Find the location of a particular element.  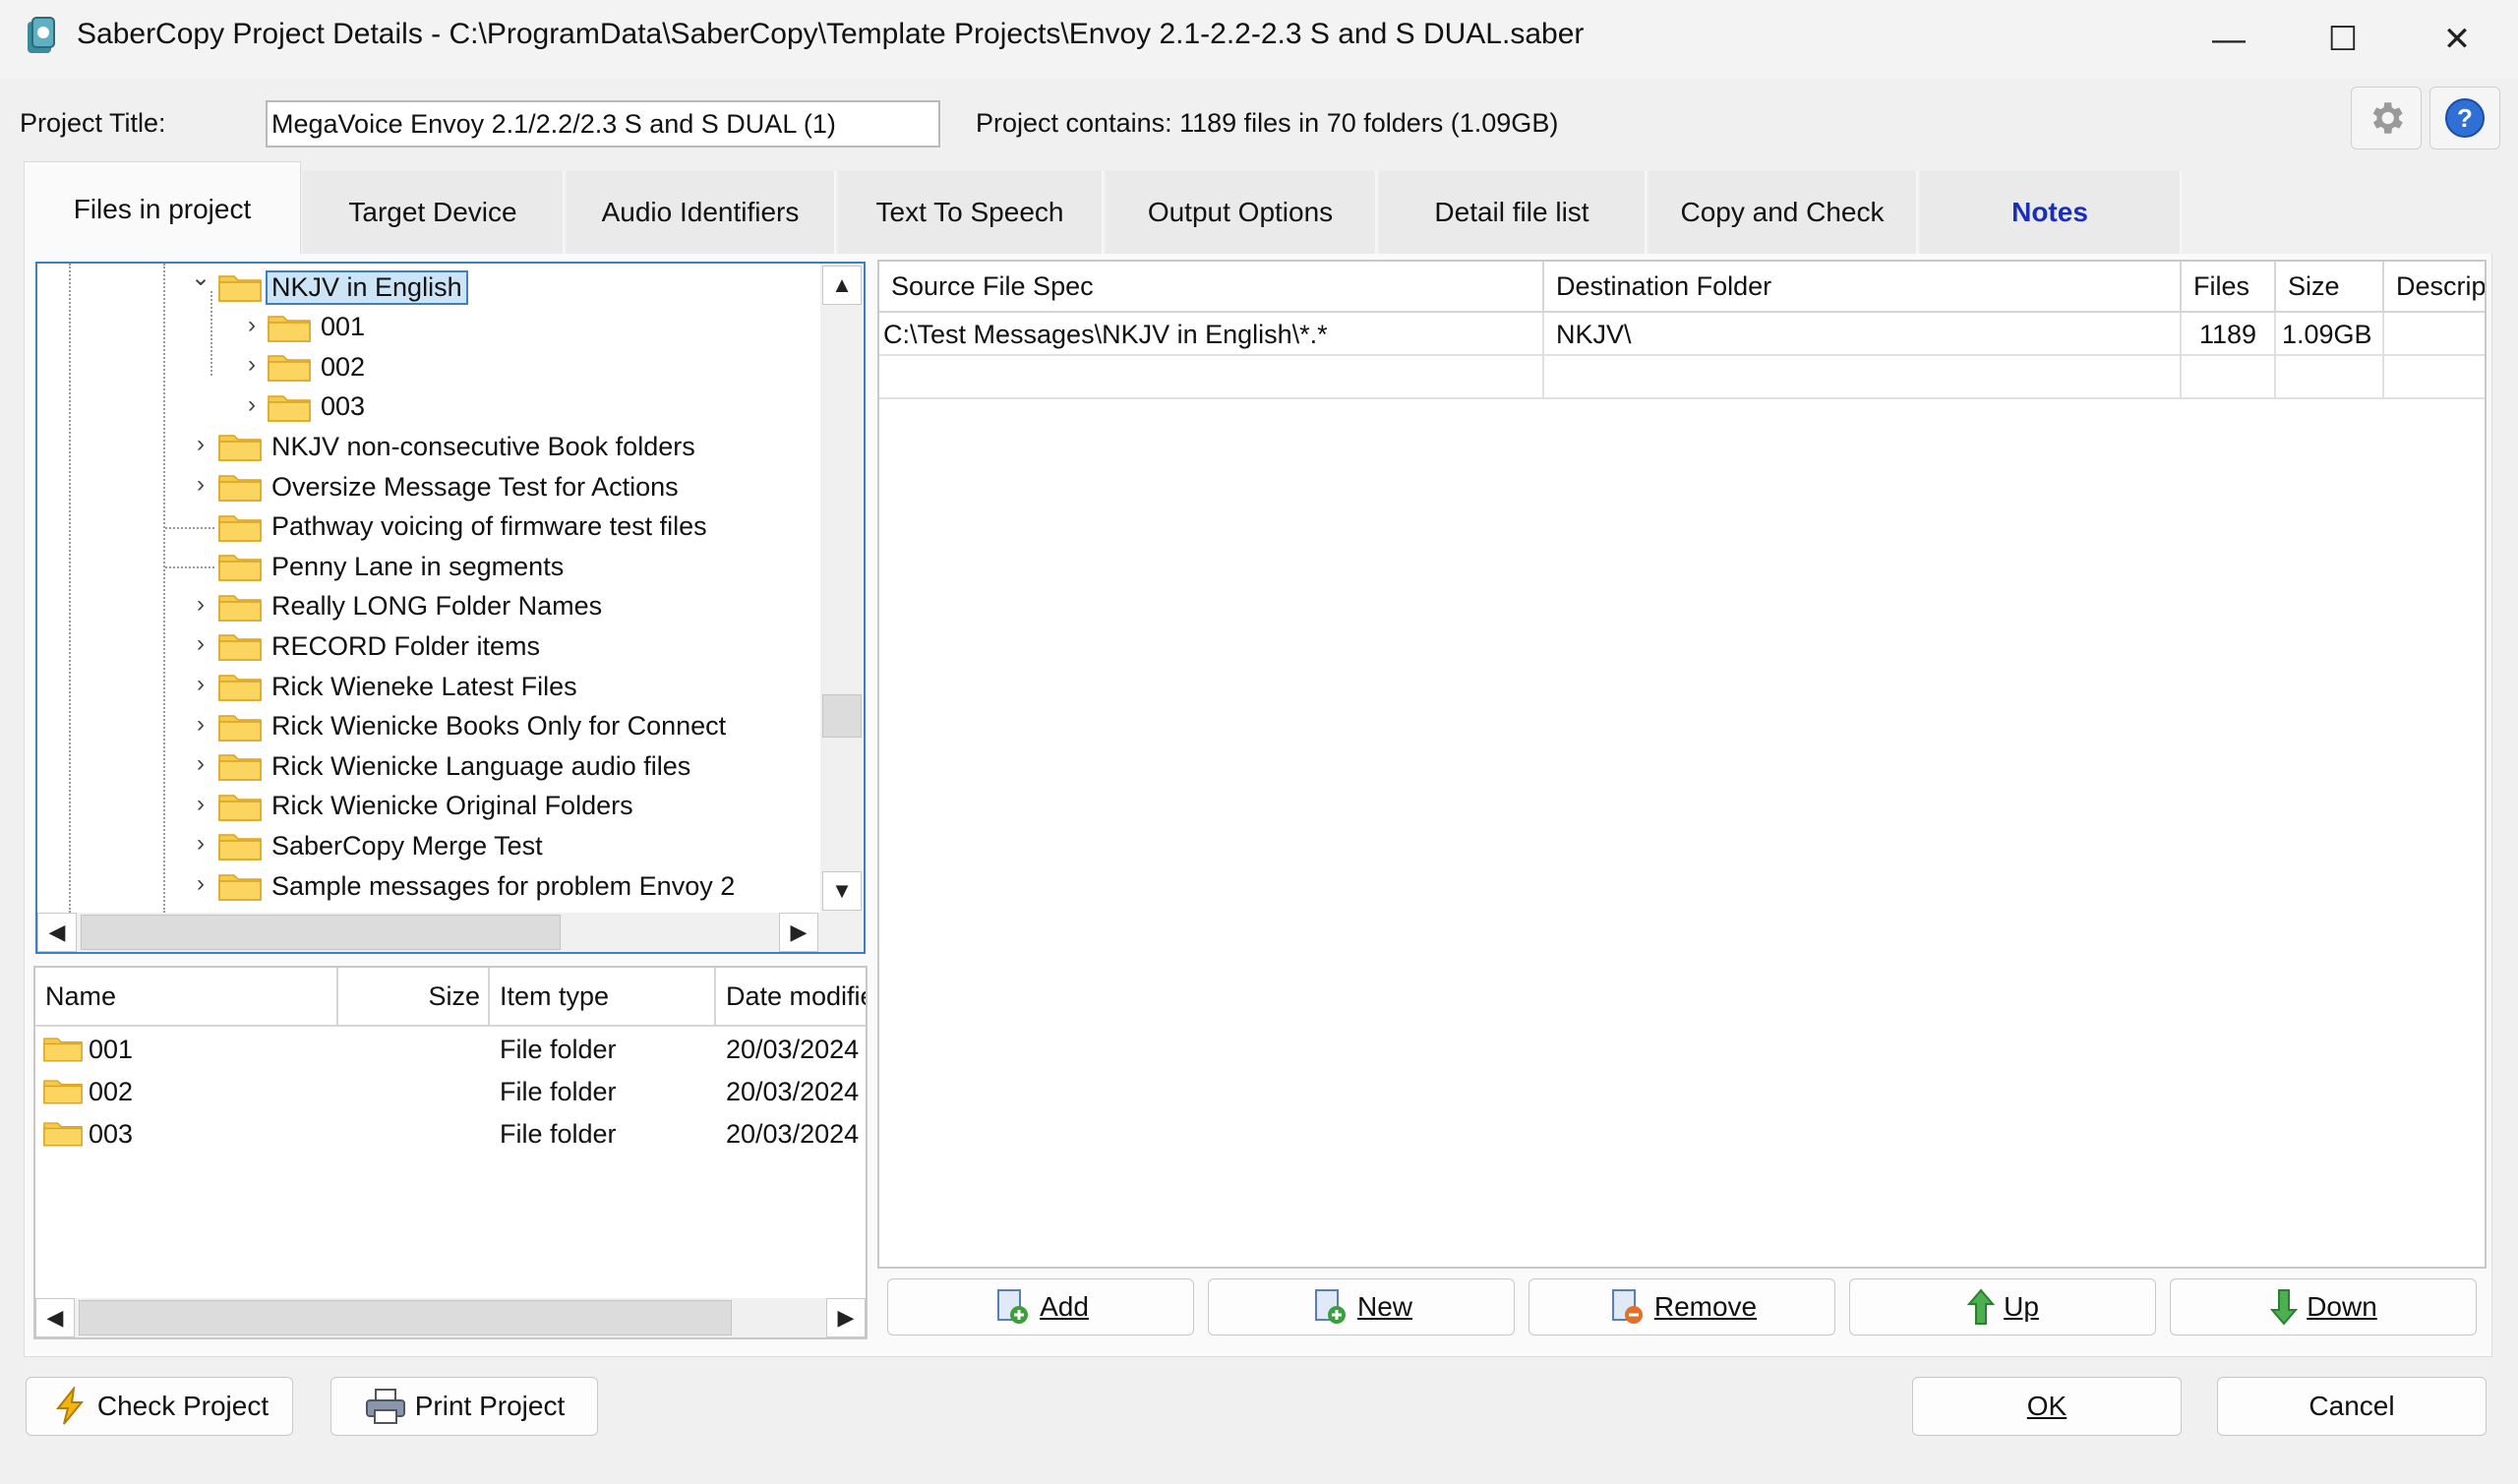

tree-item: Rick Wienicke Books Only for Connect is located at coordinates (472, 726).